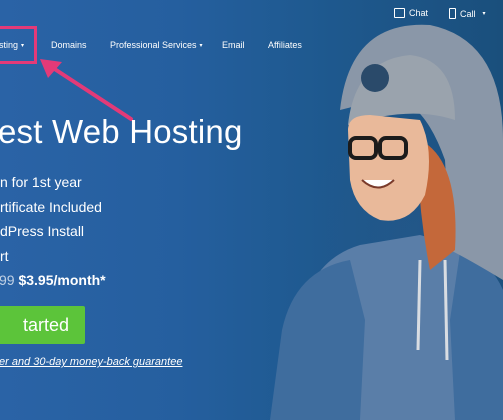  Describe the element at coordinates (62, 280) in the screenshot. I see `new-price: $3.95/month*` at that location.